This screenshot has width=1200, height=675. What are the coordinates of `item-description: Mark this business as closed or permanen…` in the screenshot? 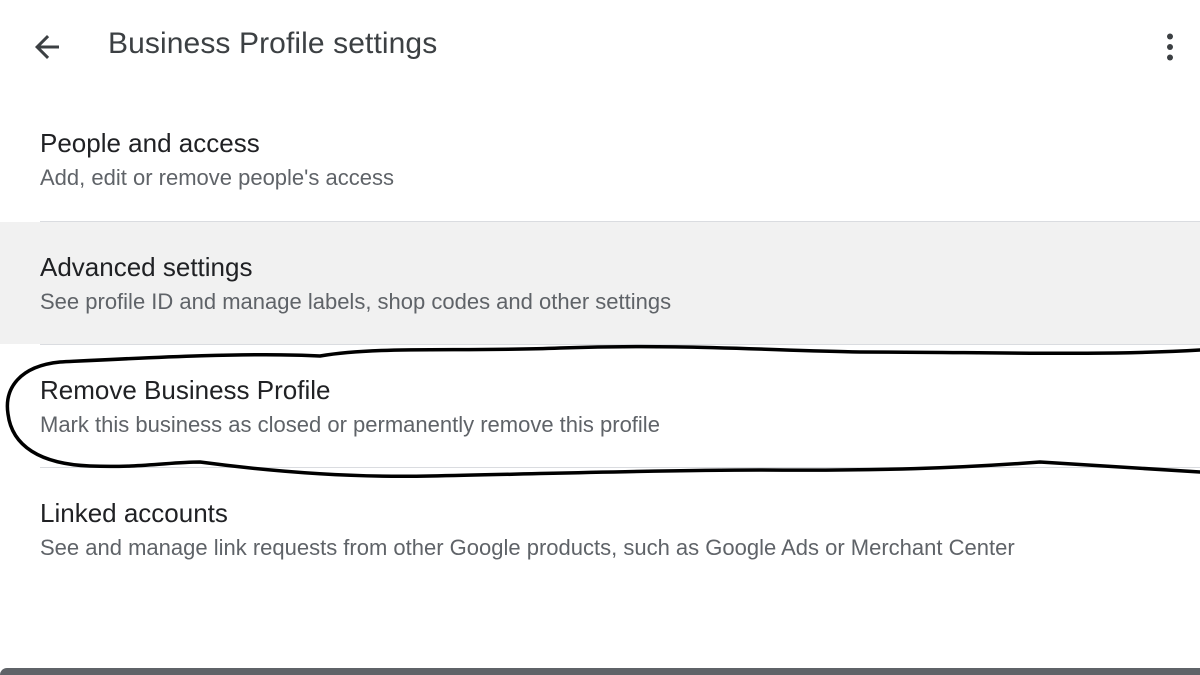 It's located at (350, 424).